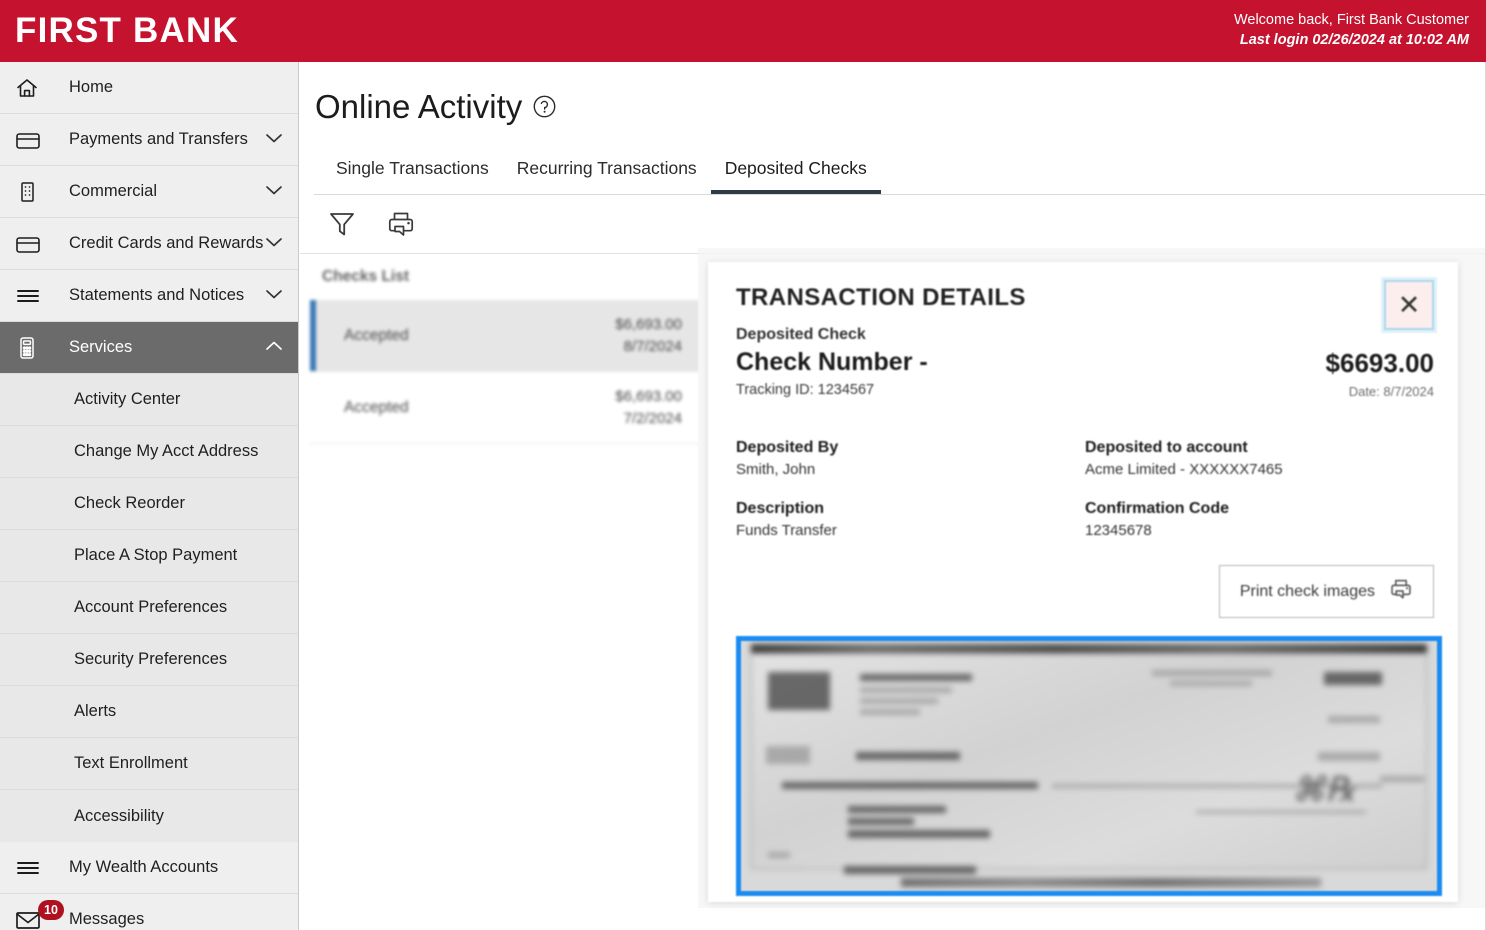 The height and width of the screenshot is (930, 1486). Describe the element at coordinates (51, 910) in the screenshot. I see `messages-count-badge: 10` at that location.